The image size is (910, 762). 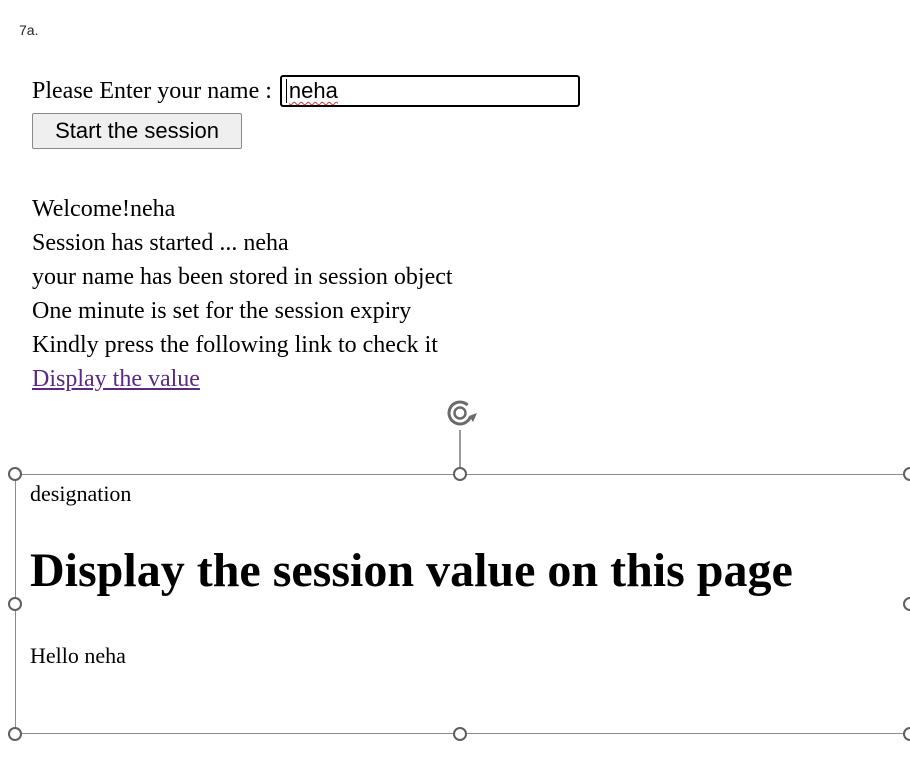 I want to click on session-started-message: Session has started ... neha, so click(x=160, y=243).